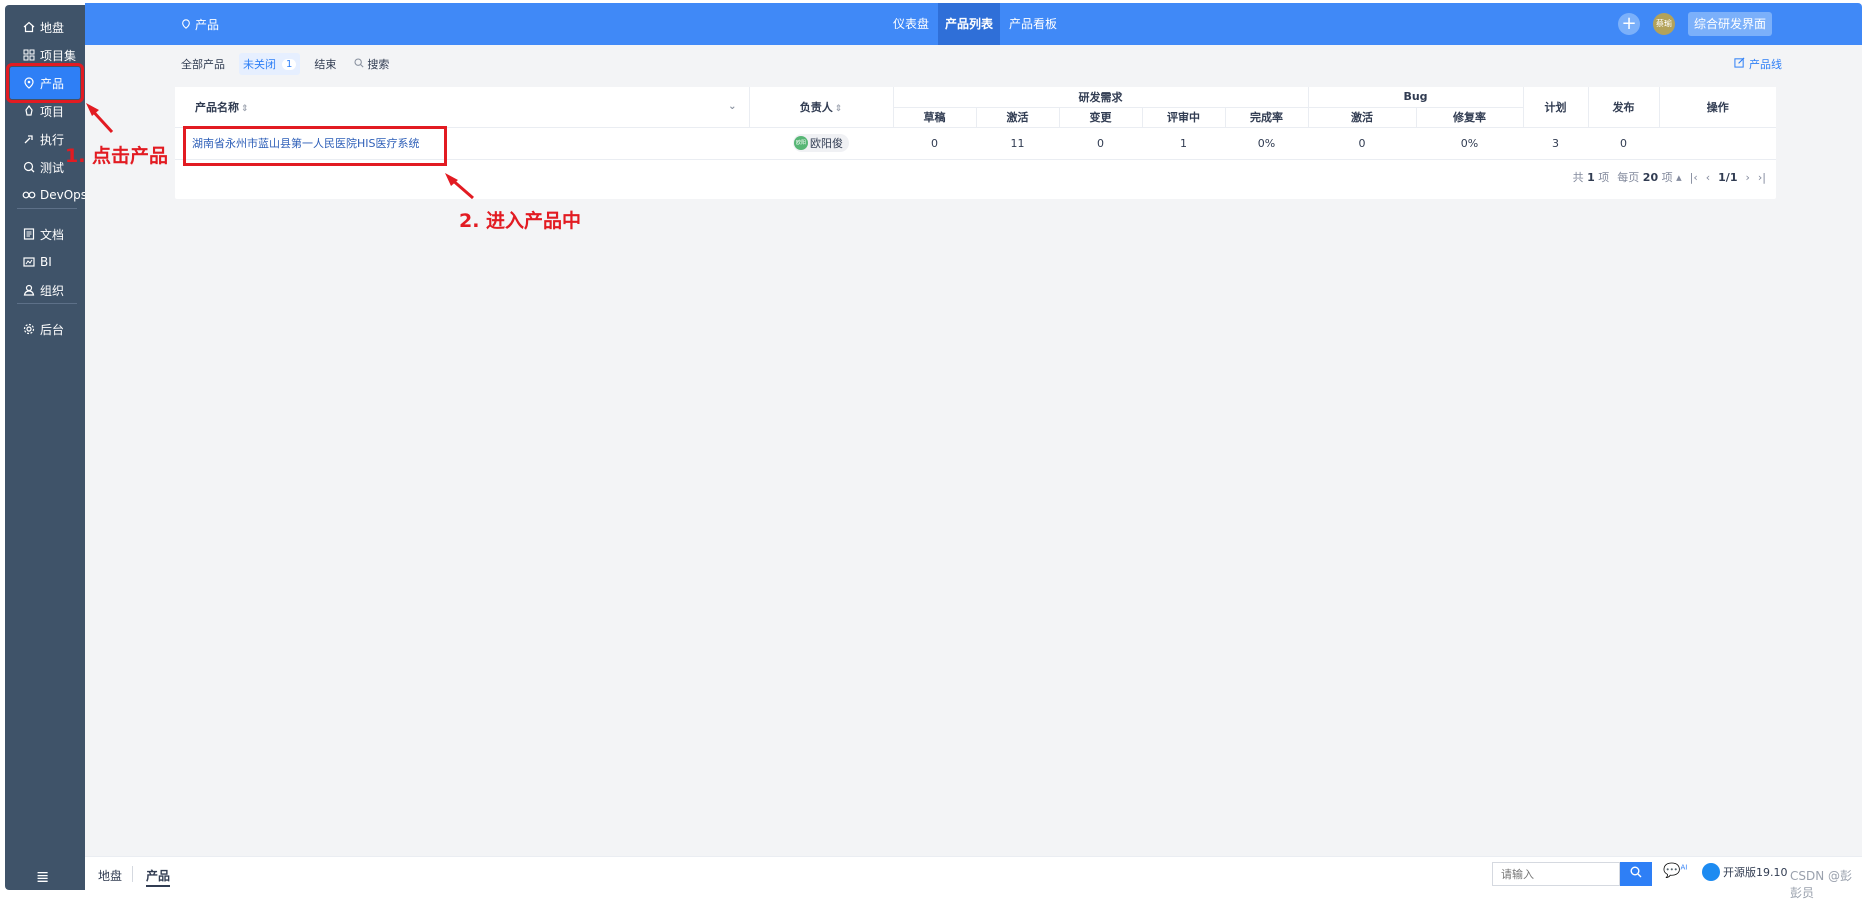 The width and height of the screenshot is (1865, 901). What do you see at coordinates (1675, 871) in the screenshot?
I see `ai-chat-icon: 💬AI` at bounding box center [1675, 871].